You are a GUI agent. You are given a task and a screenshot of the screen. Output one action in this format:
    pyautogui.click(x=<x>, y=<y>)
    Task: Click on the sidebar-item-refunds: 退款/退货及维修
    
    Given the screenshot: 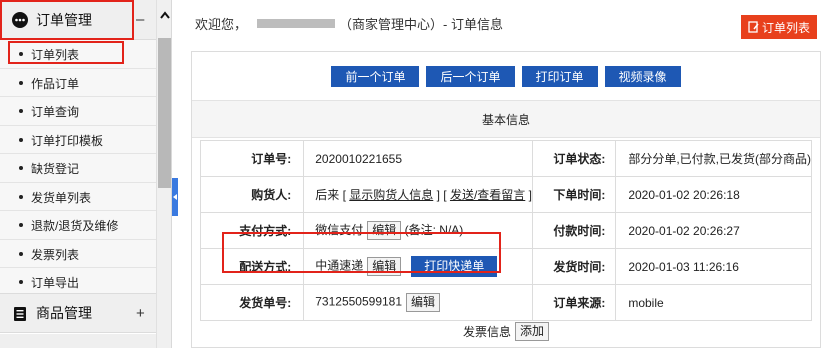 What is the action you would take?
    pyautogui.click(x=78, y=225)
    